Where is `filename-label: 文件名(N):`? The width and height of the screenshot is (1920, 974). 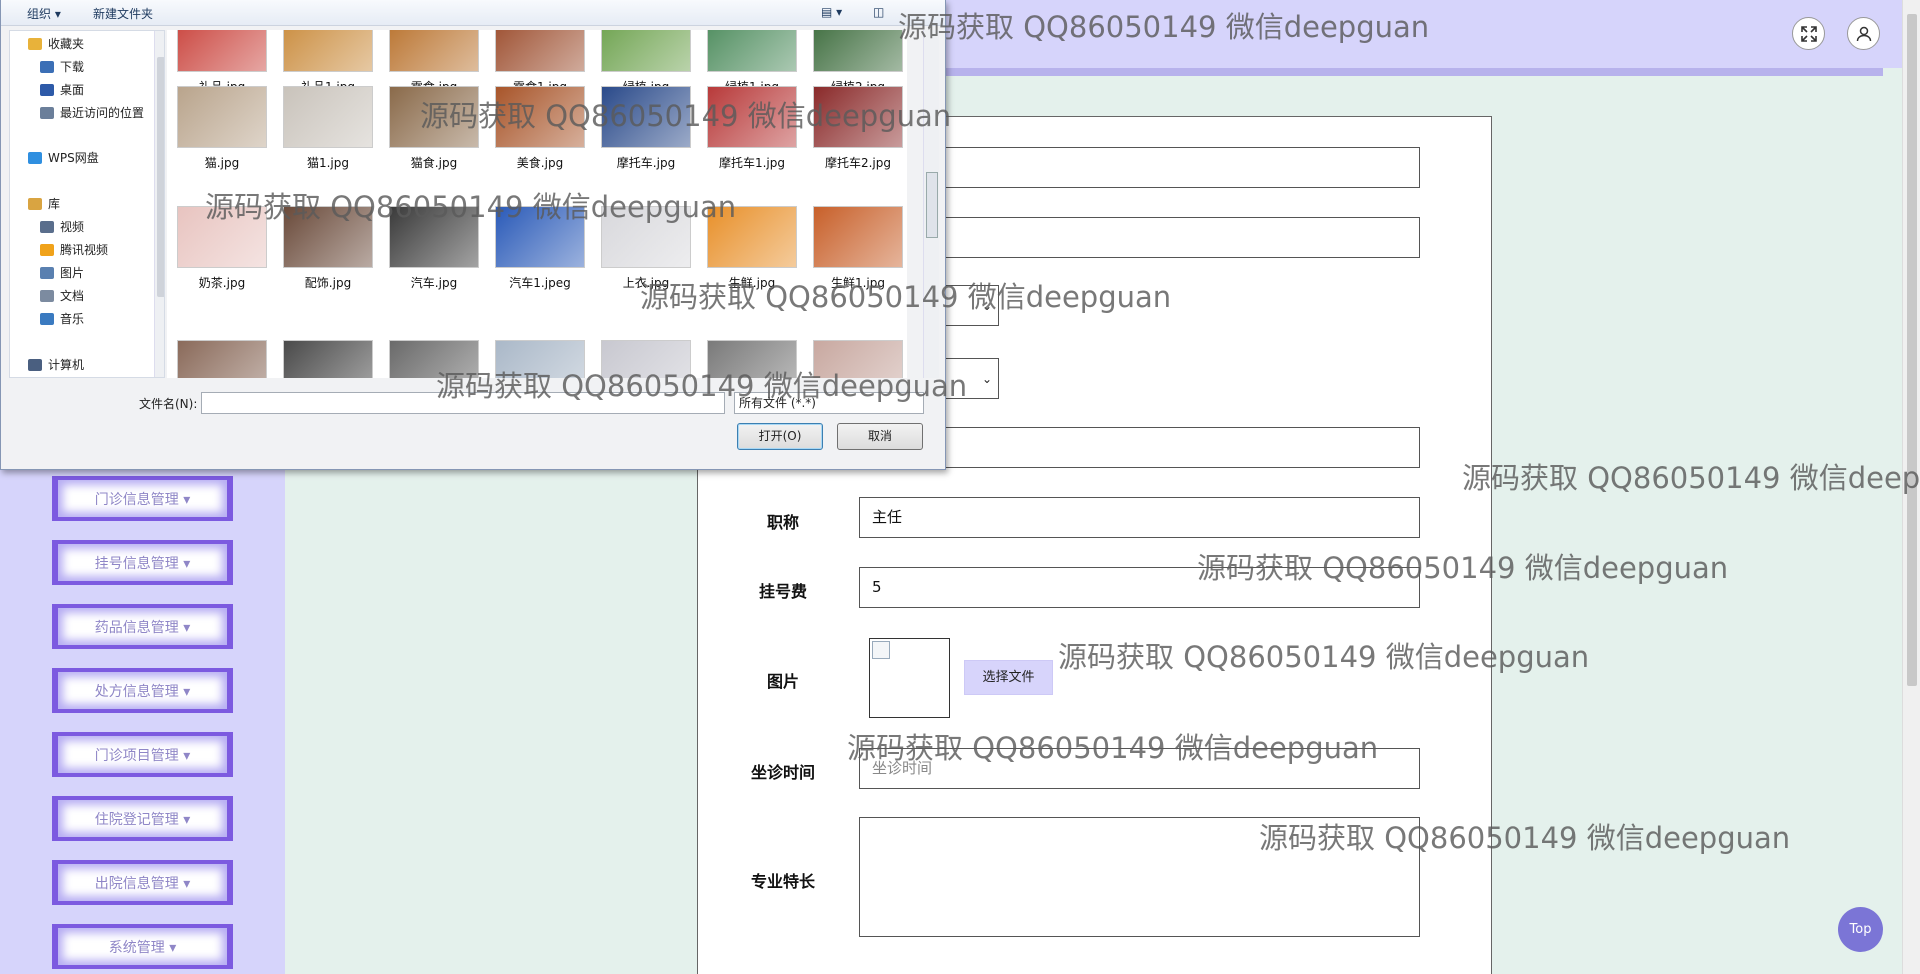 filename-label: 文件名(N): is located at coordinates (168, 404).